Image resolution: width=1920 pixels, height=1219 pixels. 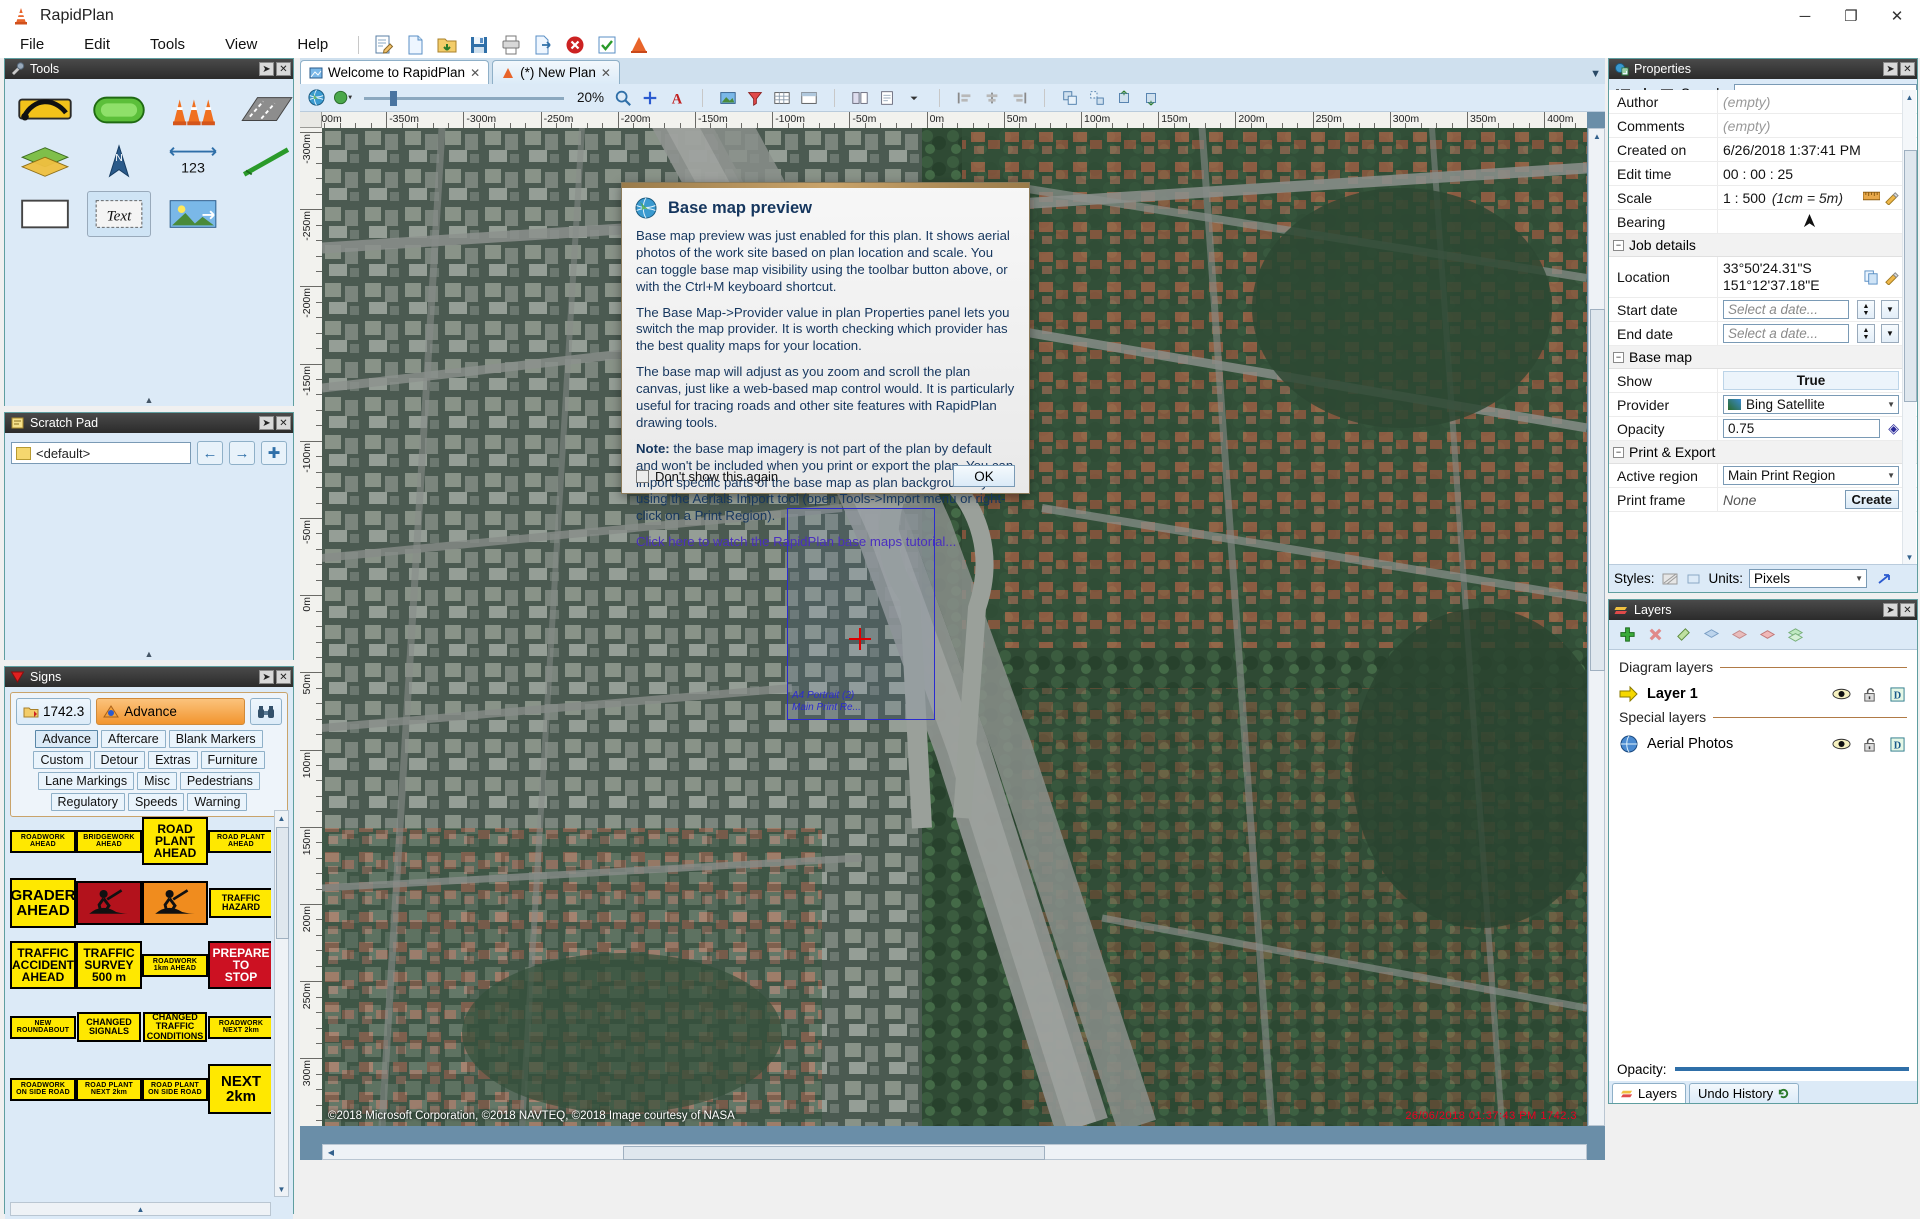 What do you see at coordinates (1884, 579) in the screenshot?
I see `expand-arrow-icon` at bounding box center [1884, 579].